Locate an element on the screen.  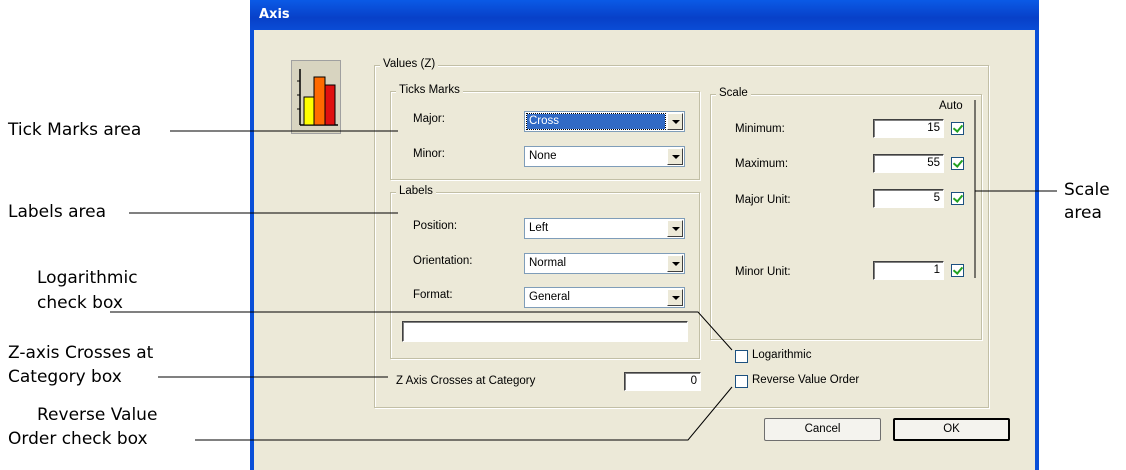
minor-unit-field: 1 is located at coordinates (908, 270).